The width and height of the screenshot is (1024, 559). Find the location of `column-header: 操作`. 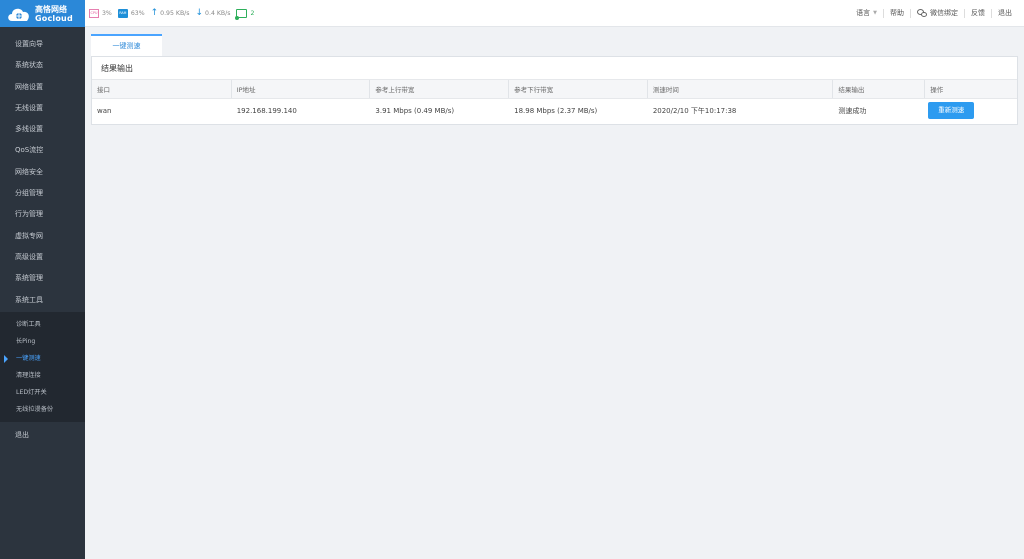

column-header: 操作 is located at coordinates (937, 90).